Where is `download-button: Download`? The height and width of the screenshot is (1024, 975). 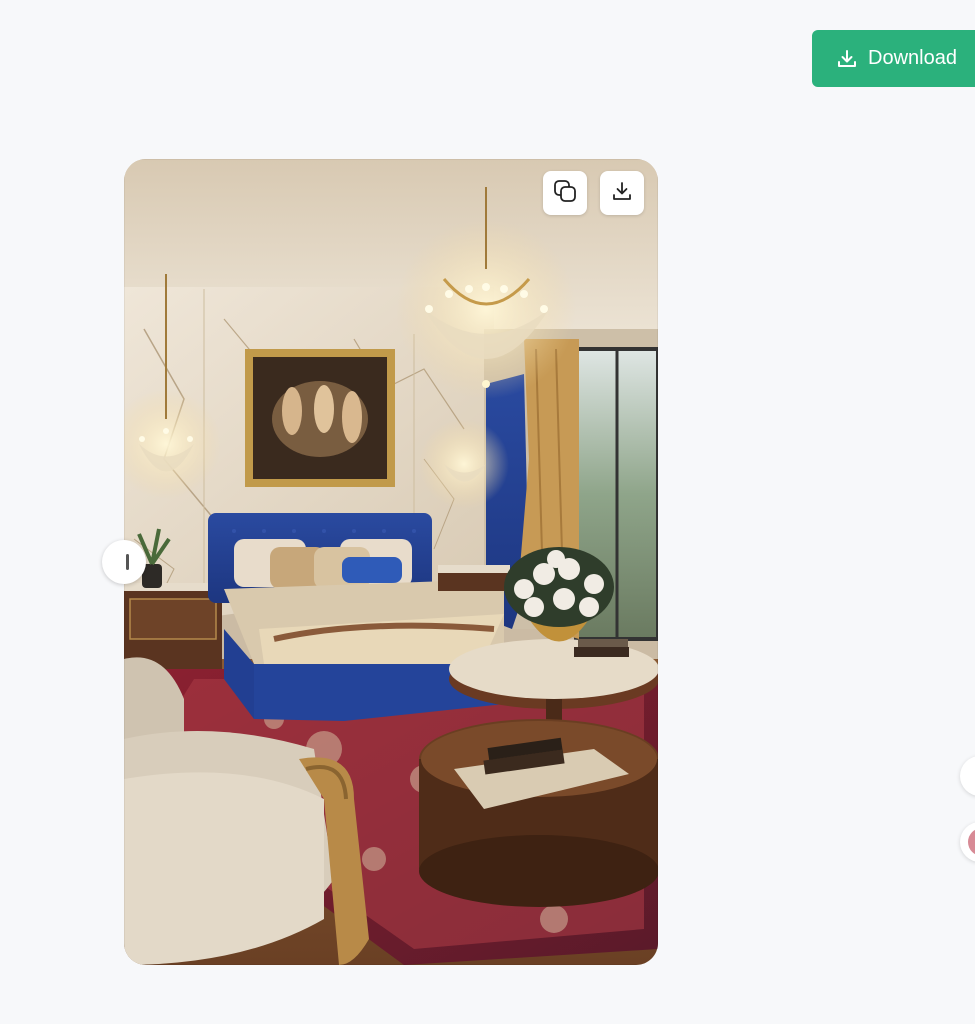 download-button: Download is located at coordinates (893, 58).